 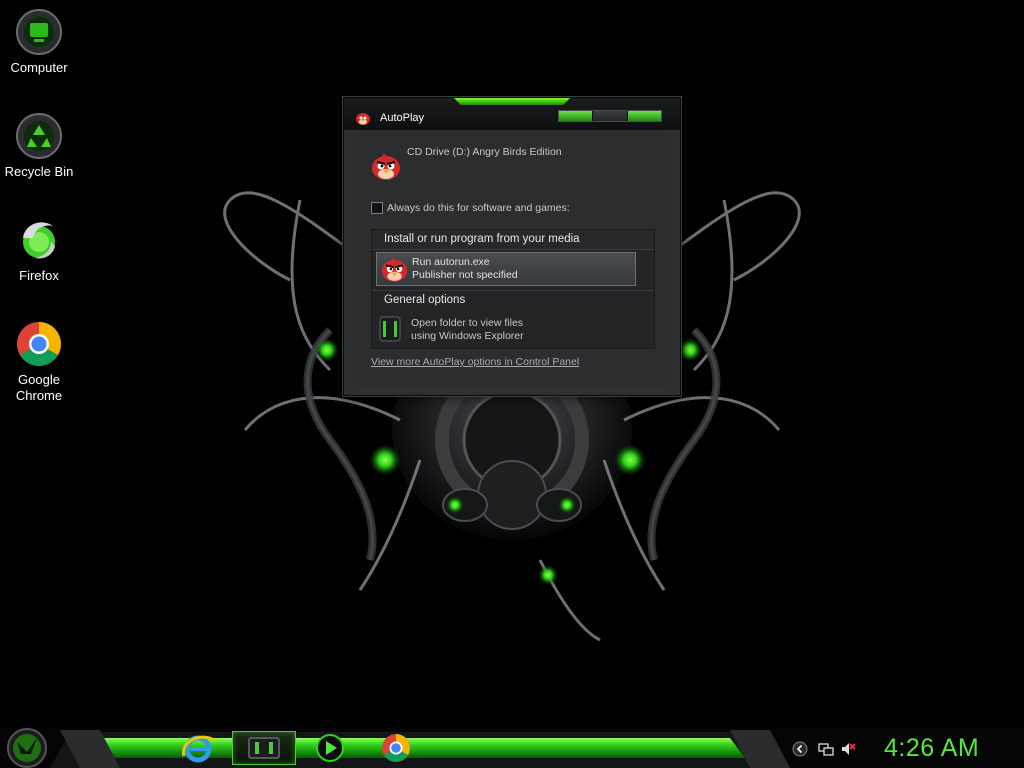 I want to click on firefox-icon, so click(x=39, y=240).